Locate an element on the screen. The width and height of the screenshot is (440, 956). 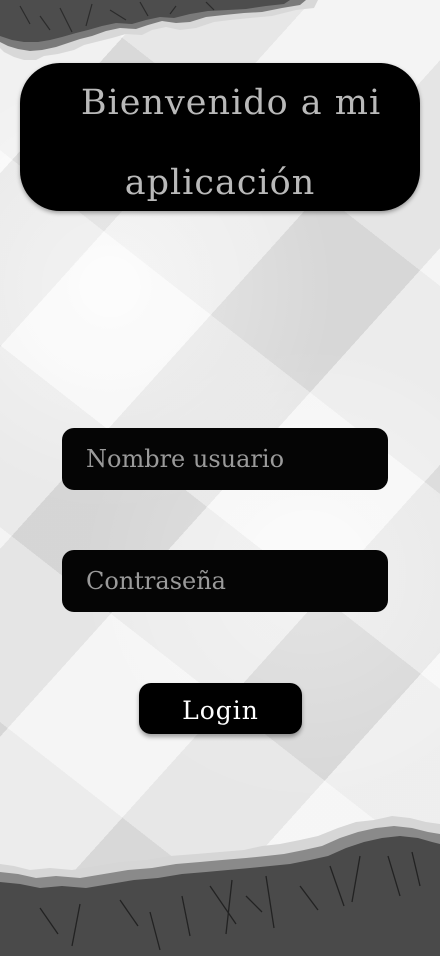
password-input is located at coordinates (225, 581).